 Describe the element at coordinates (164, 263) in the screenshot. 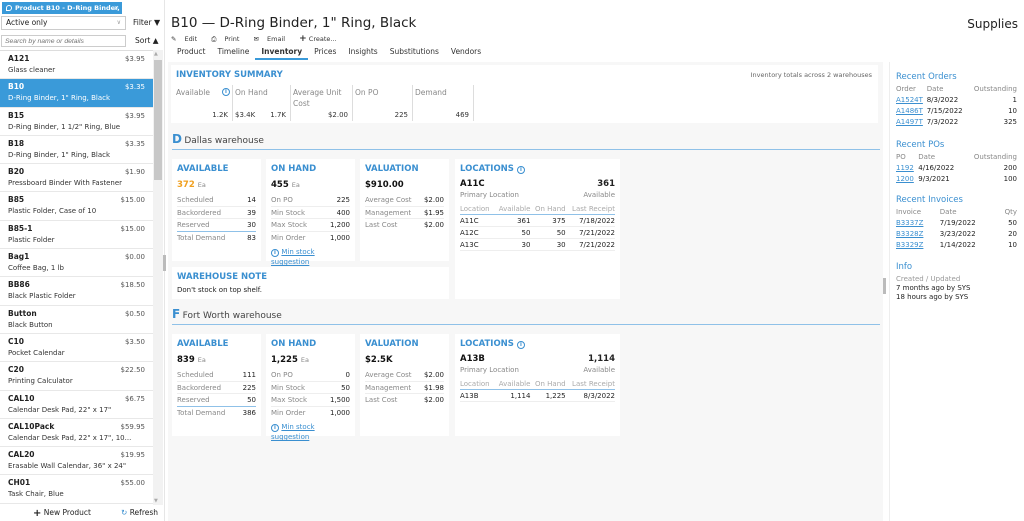

I see `panel-splitter-handle` at that location.